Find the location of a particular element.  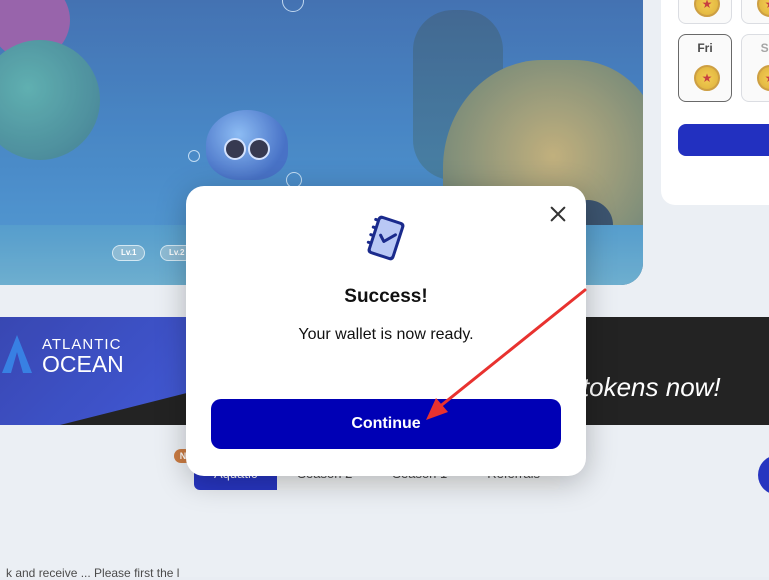

modal-title: Success! is located at coordinates (386, 296).